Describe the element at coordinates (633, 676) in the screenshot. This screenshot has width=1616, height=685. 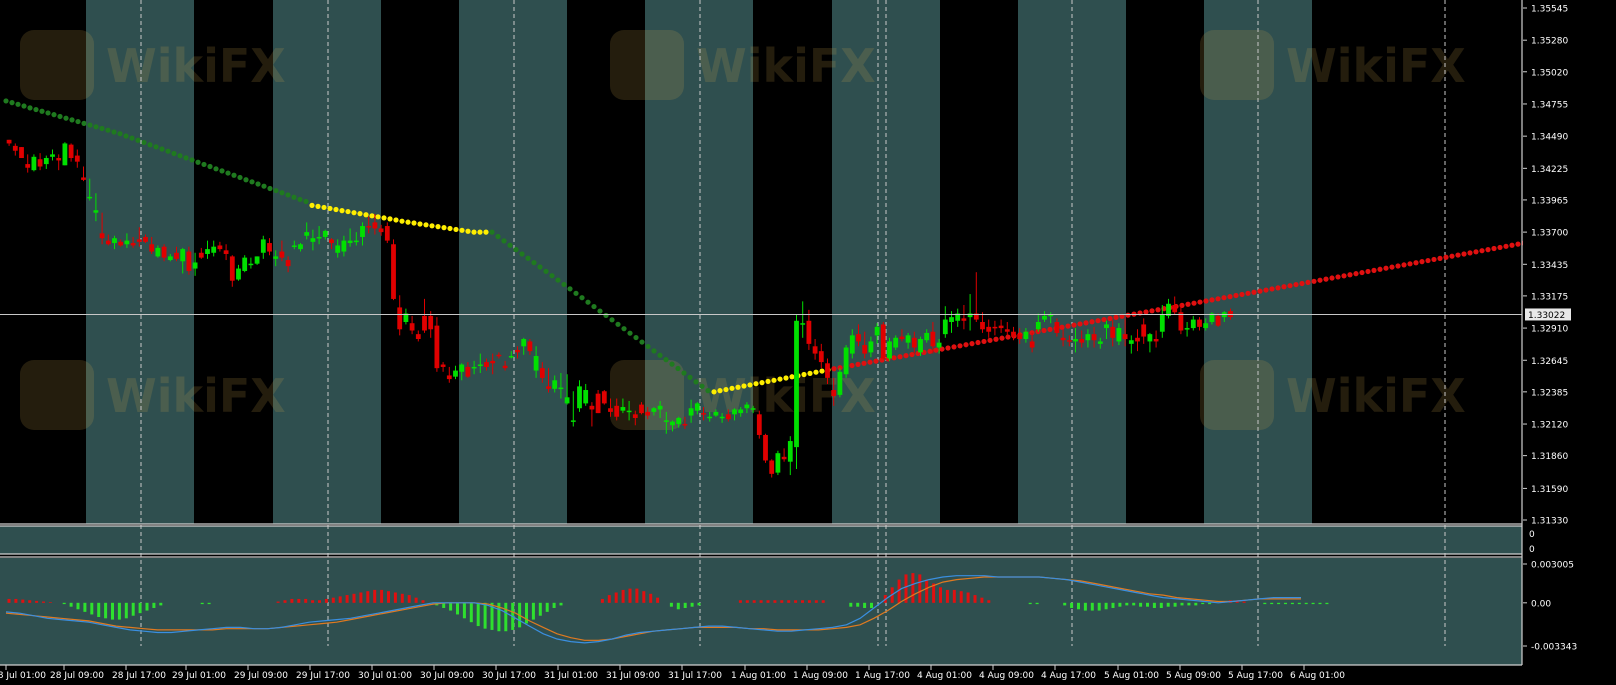
I see `time-tick-label: 31 Jul 09:00` at that location.